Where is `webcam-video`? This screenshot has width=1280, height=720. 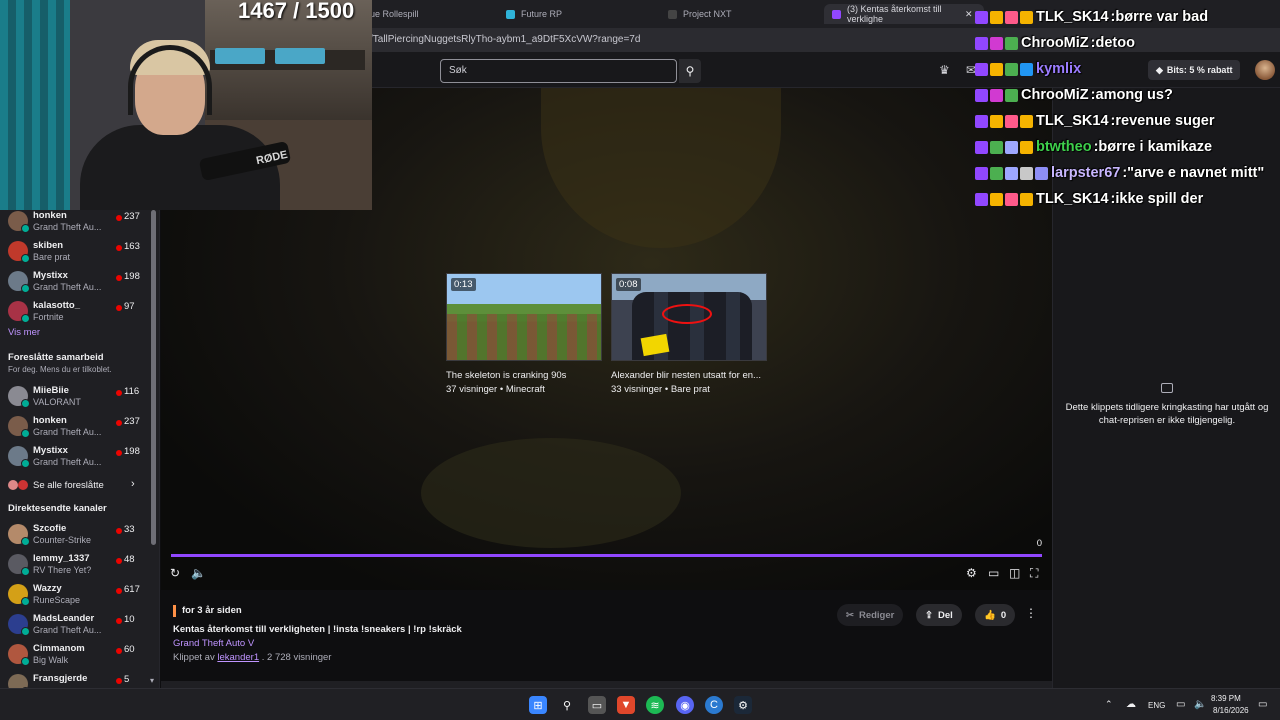
webcam-video is located at coordinates (300, 56).